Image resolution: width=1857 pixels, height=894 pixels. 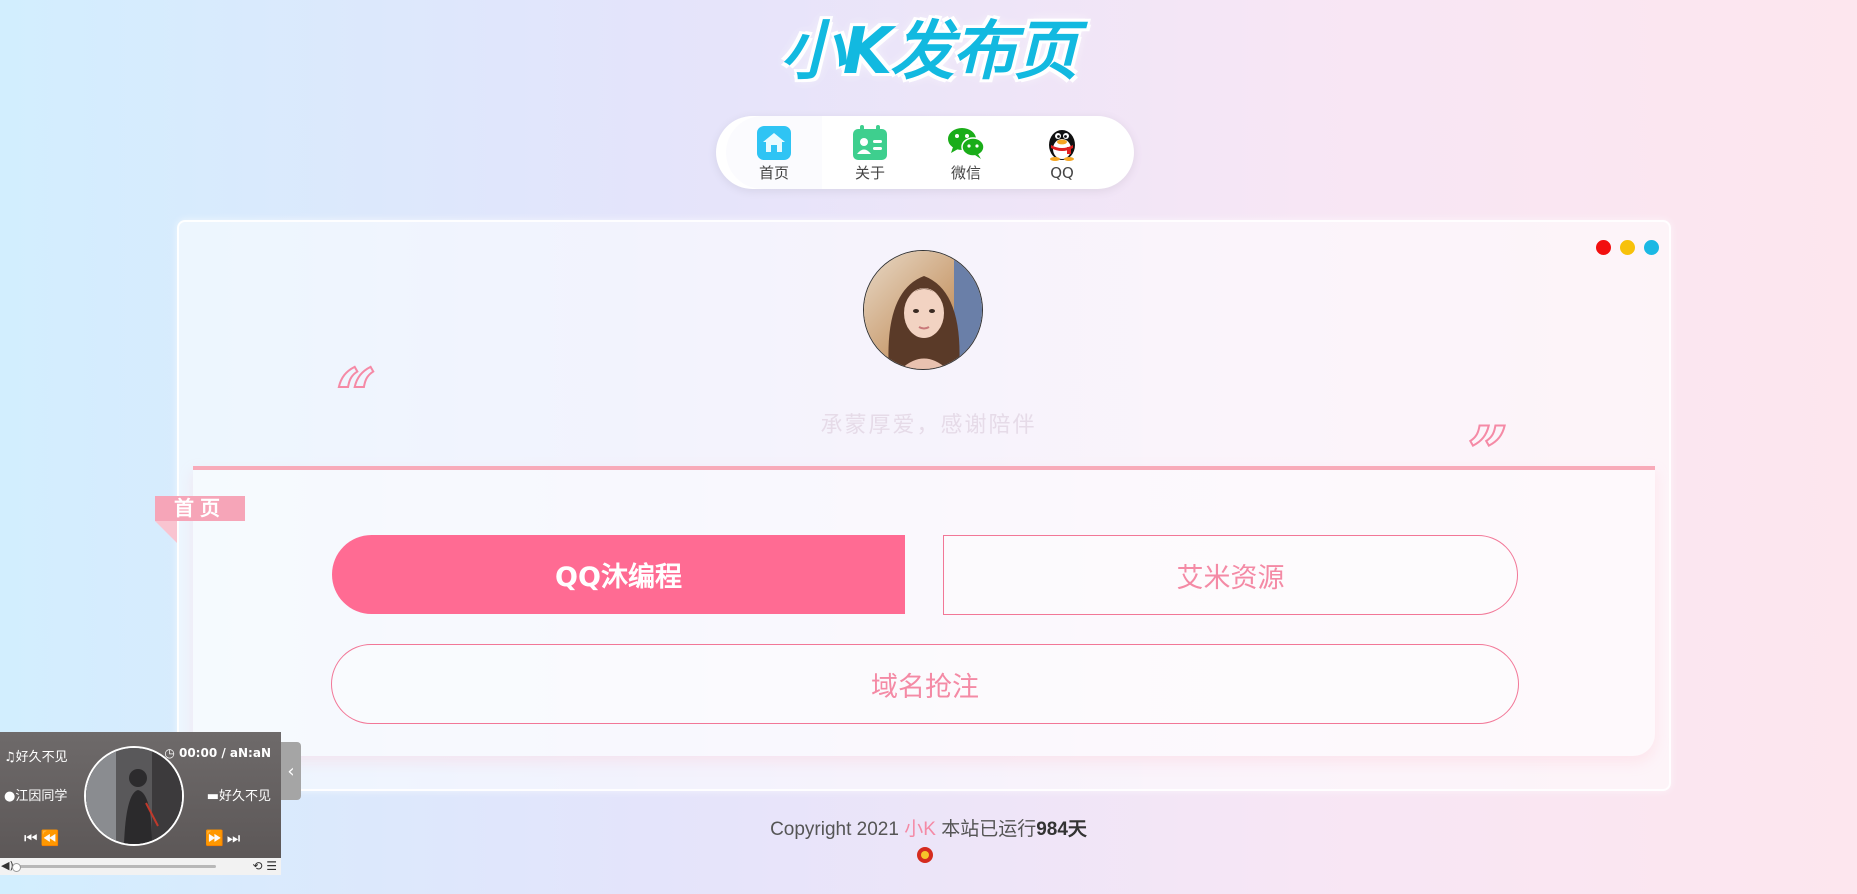 I want to click on player-time: ◷ 00:00 / aN:aN, so click(x=217, y=753).